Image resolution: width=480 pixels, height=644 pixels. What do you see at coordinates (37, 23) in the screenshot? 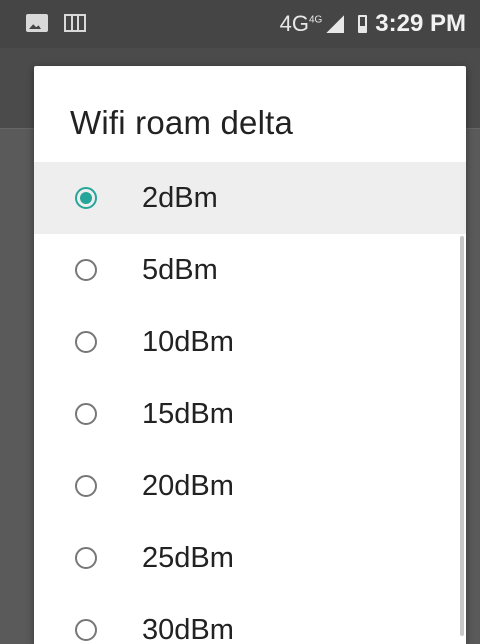
I see `image-notification-icon` at bounding box center [37, 23].